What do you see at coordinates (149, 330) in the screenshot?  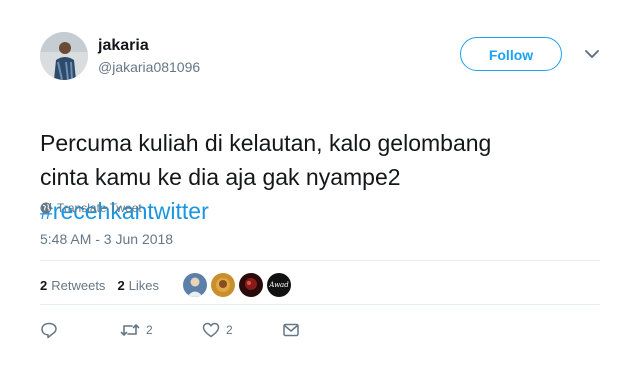 I see `retweet-count: 2` at bounding box center [149, 330].